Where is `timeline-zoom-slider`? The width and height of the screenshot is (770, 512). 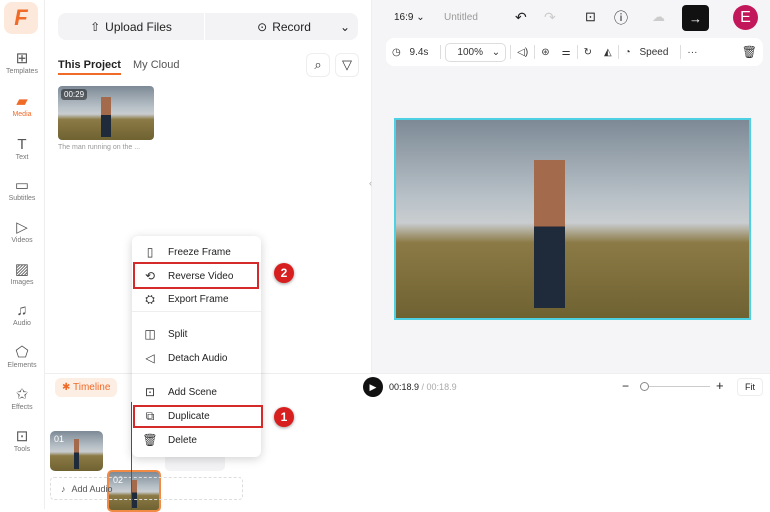
timeline-zoom-slider is located at coordinates (675, 386).